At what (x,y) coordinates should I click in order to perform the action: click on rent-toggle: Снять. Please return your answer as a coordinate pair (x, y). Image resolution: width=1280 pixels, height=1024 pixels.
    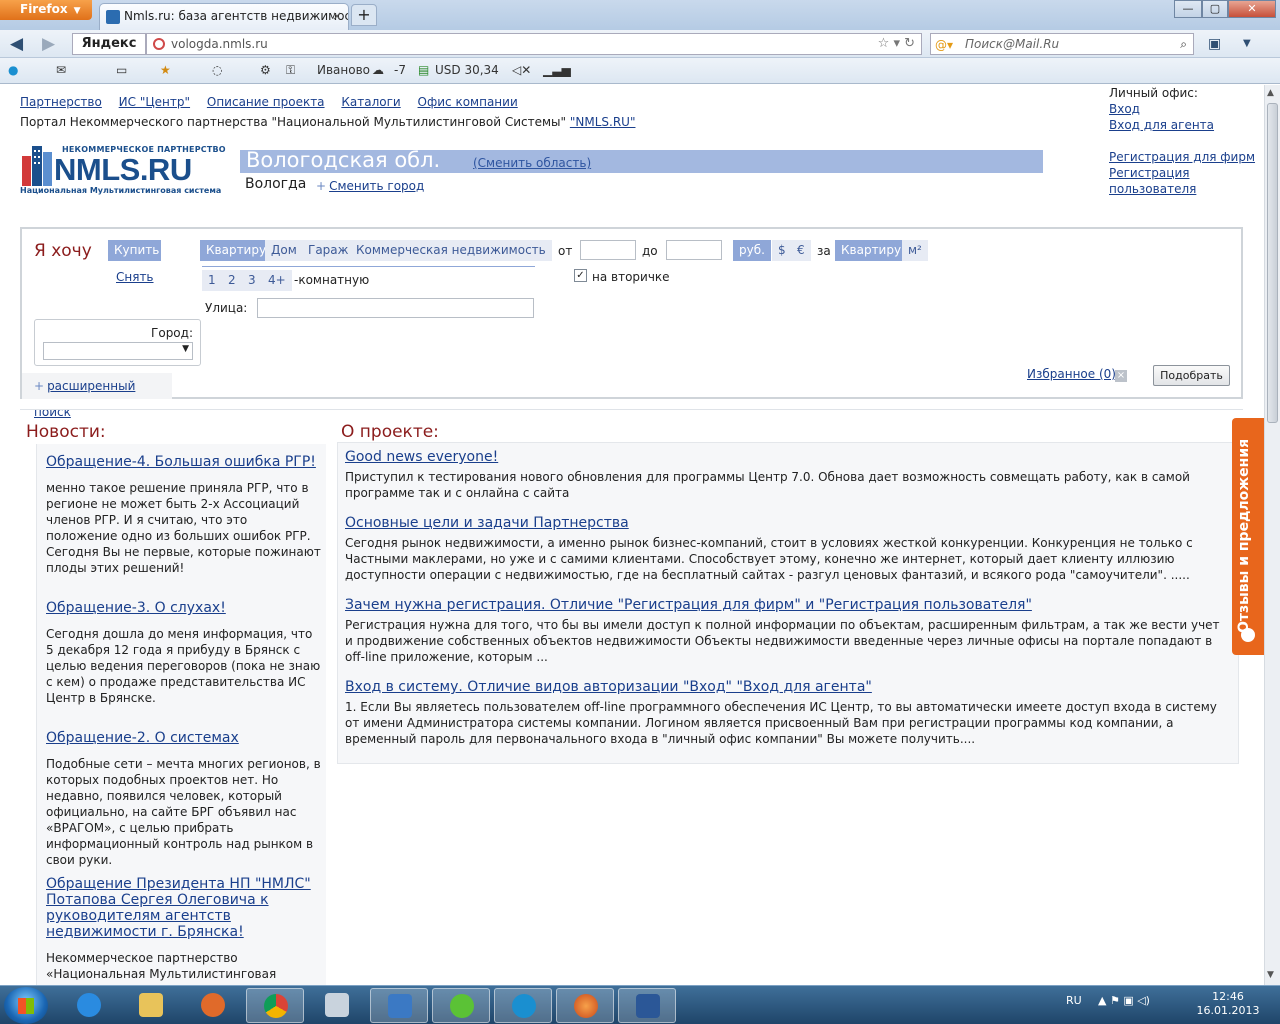
    Looking at the image, I should click on (135, 277).